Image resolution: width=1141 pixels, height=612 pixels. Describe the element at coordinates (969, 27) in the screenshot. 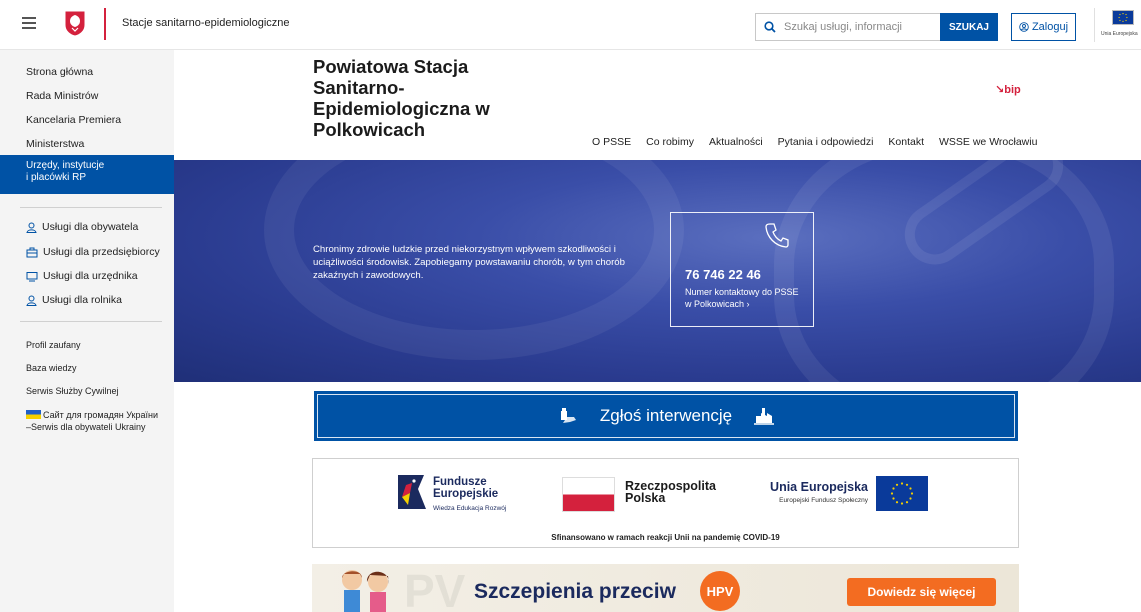

I see `search-button: SZUKAJ` at that location.